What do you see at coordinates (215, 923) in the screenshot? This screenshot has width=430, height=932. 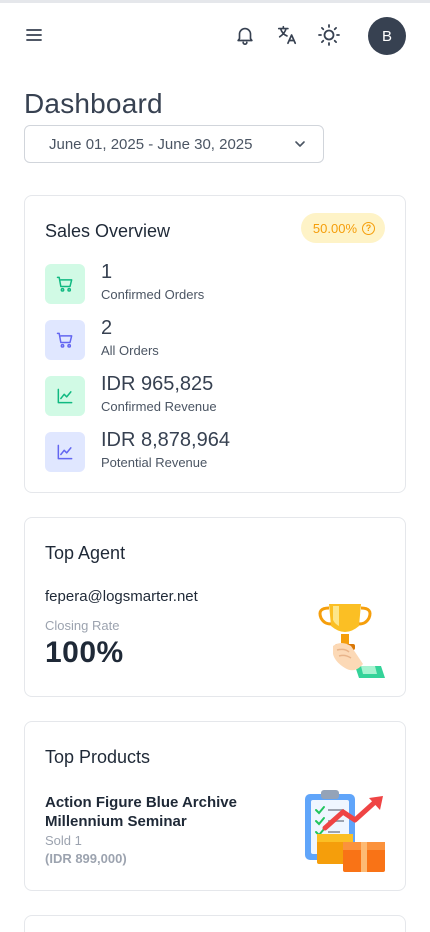 I see `next-card` at bounding box center [215, 923].